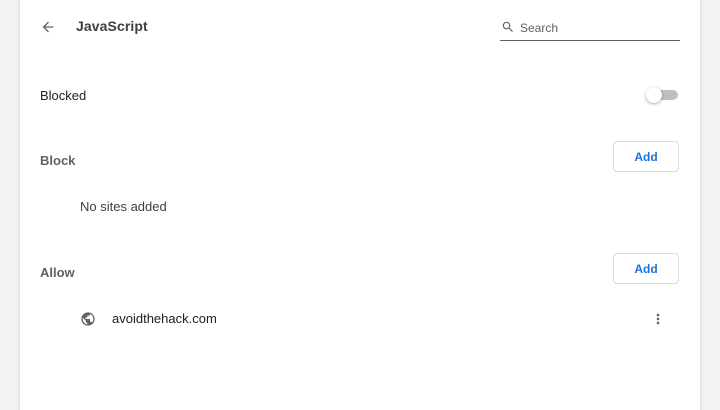  I want to click on page-title: JavaScript, so click(112, 26).